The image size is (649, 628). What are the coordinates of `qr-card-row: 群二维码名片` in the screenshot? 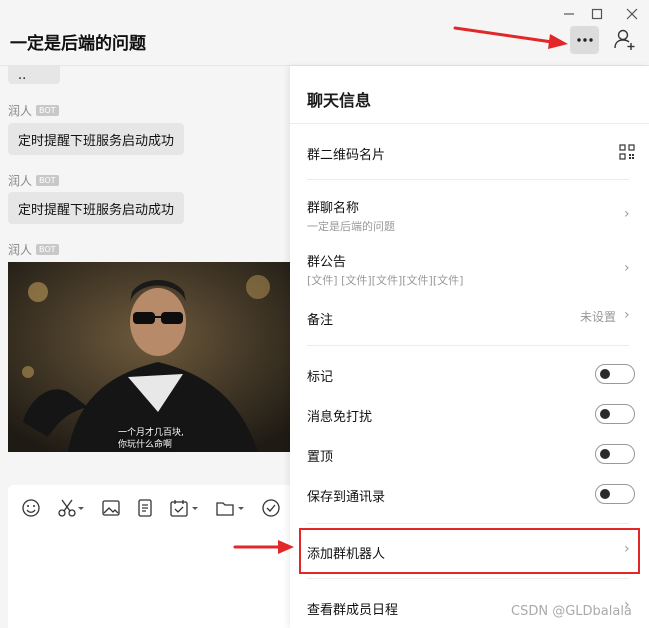 It's located at (346, 153).